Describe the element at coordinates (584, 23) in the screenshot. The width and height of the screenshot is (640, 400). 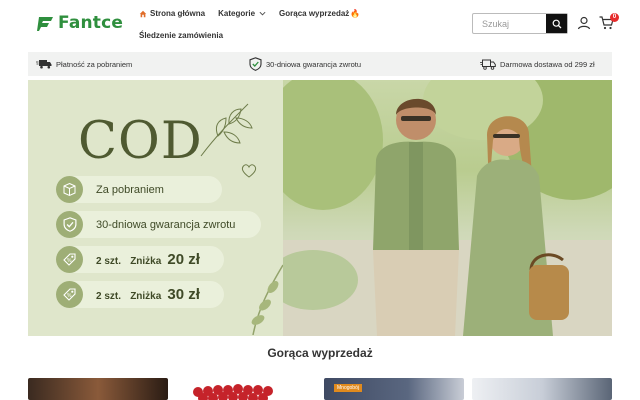
I see `user-account-icon` at that location.